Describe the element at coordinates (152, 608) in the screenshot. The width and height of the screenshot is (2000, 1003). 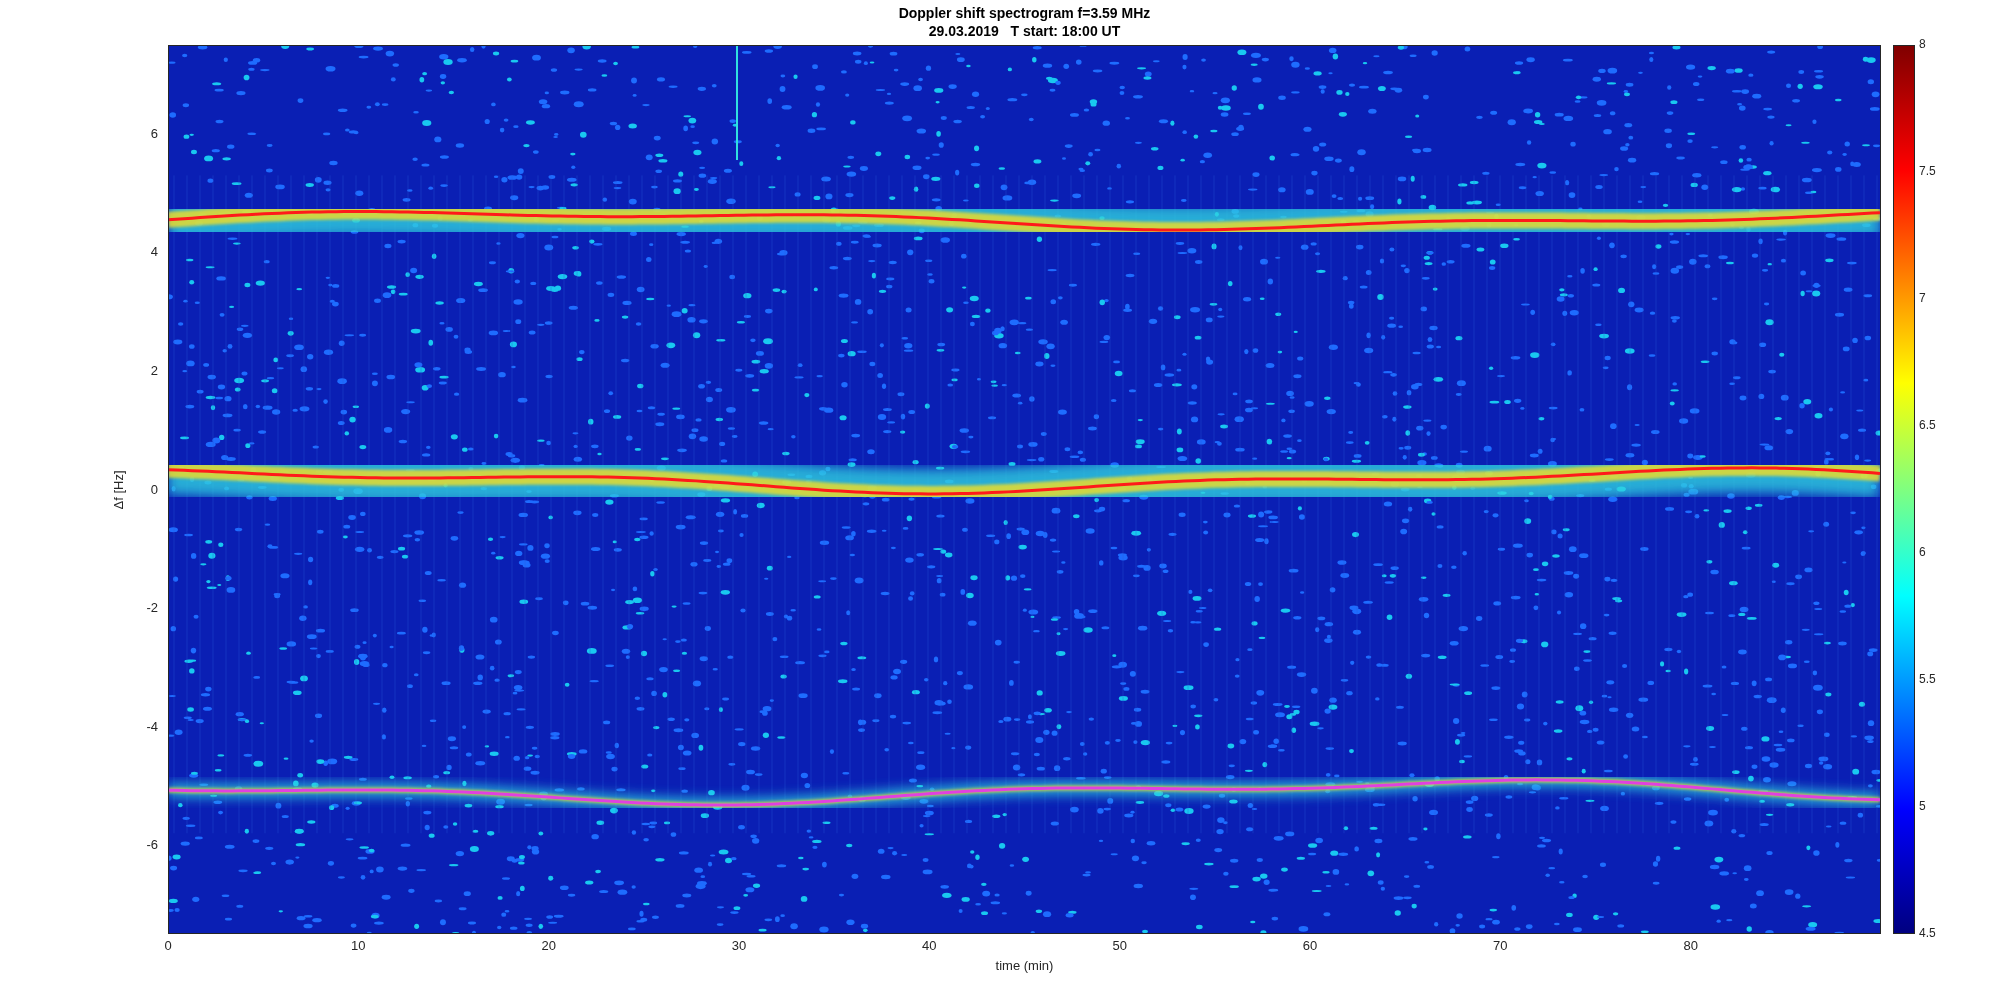
I see `y-tick-label: -2` at that location.